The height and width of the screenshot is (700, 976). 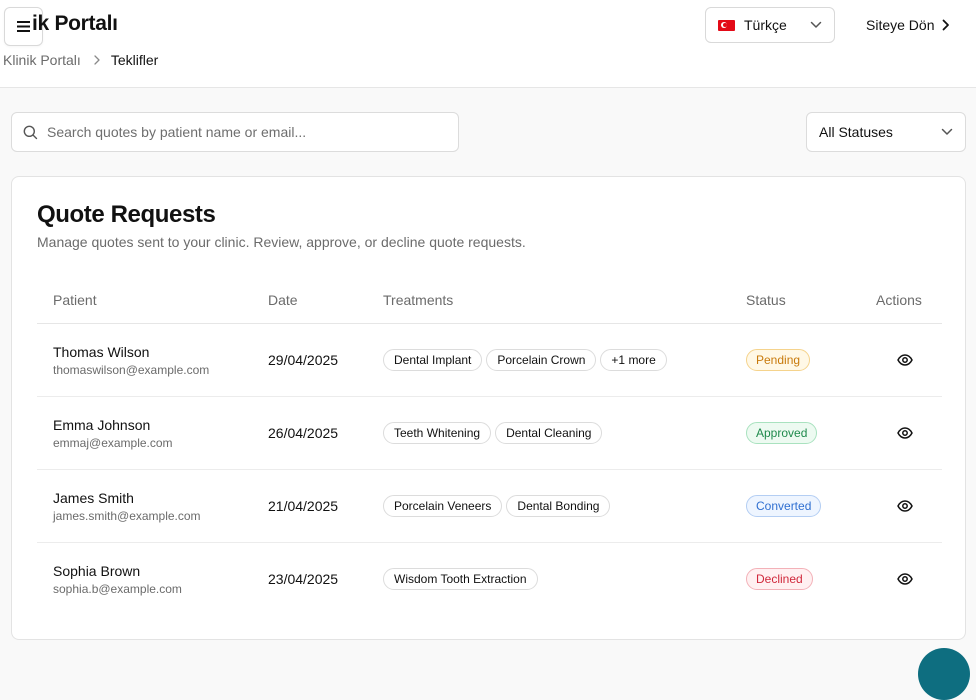 What do you see at coordinates (93, 498) in the screenshot?
I see `patient-name: James Smith` at bounding box center [93, 498].